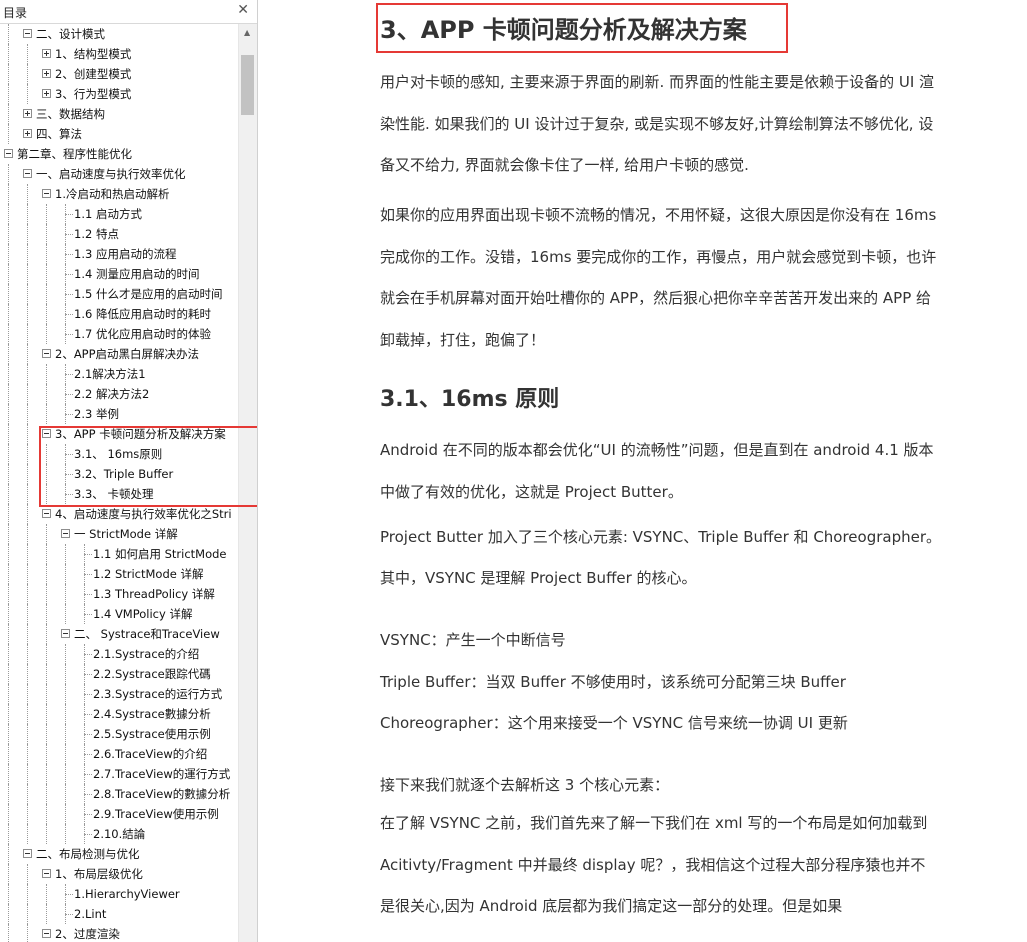  What do you see at coordinates (247, 85) in the screenshot?
I see `scroll-thumb` at bounding box center [247, 85].